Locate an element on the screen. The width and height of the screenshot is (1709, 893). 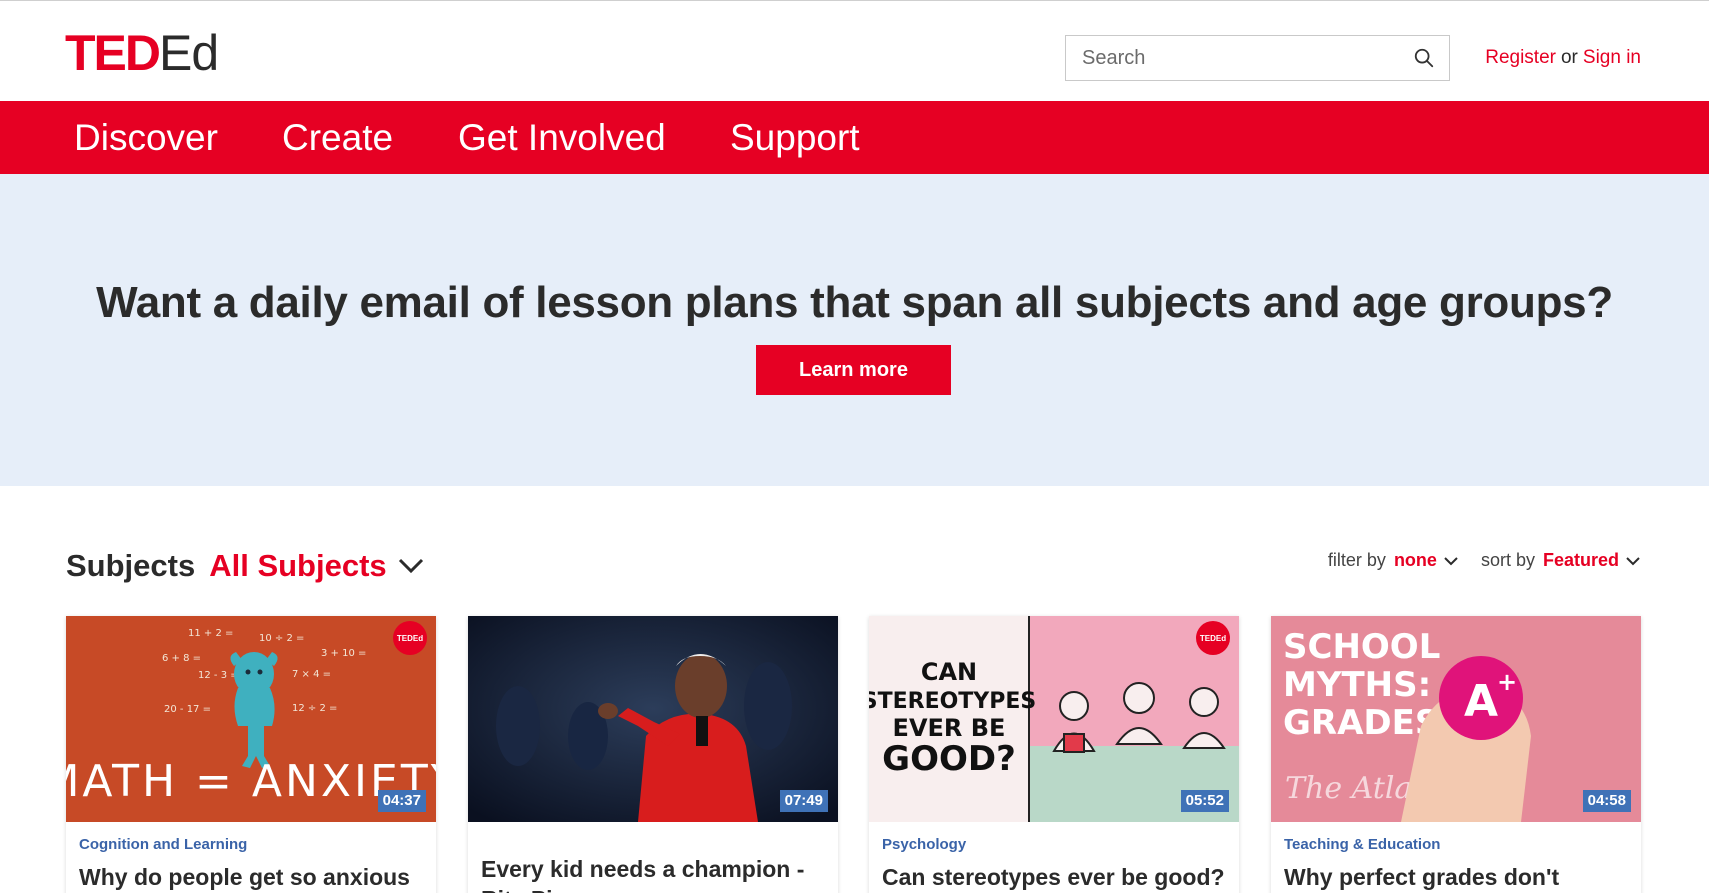
subjects-selector: Subjects All Subjects is located at coordinates (245, 566).